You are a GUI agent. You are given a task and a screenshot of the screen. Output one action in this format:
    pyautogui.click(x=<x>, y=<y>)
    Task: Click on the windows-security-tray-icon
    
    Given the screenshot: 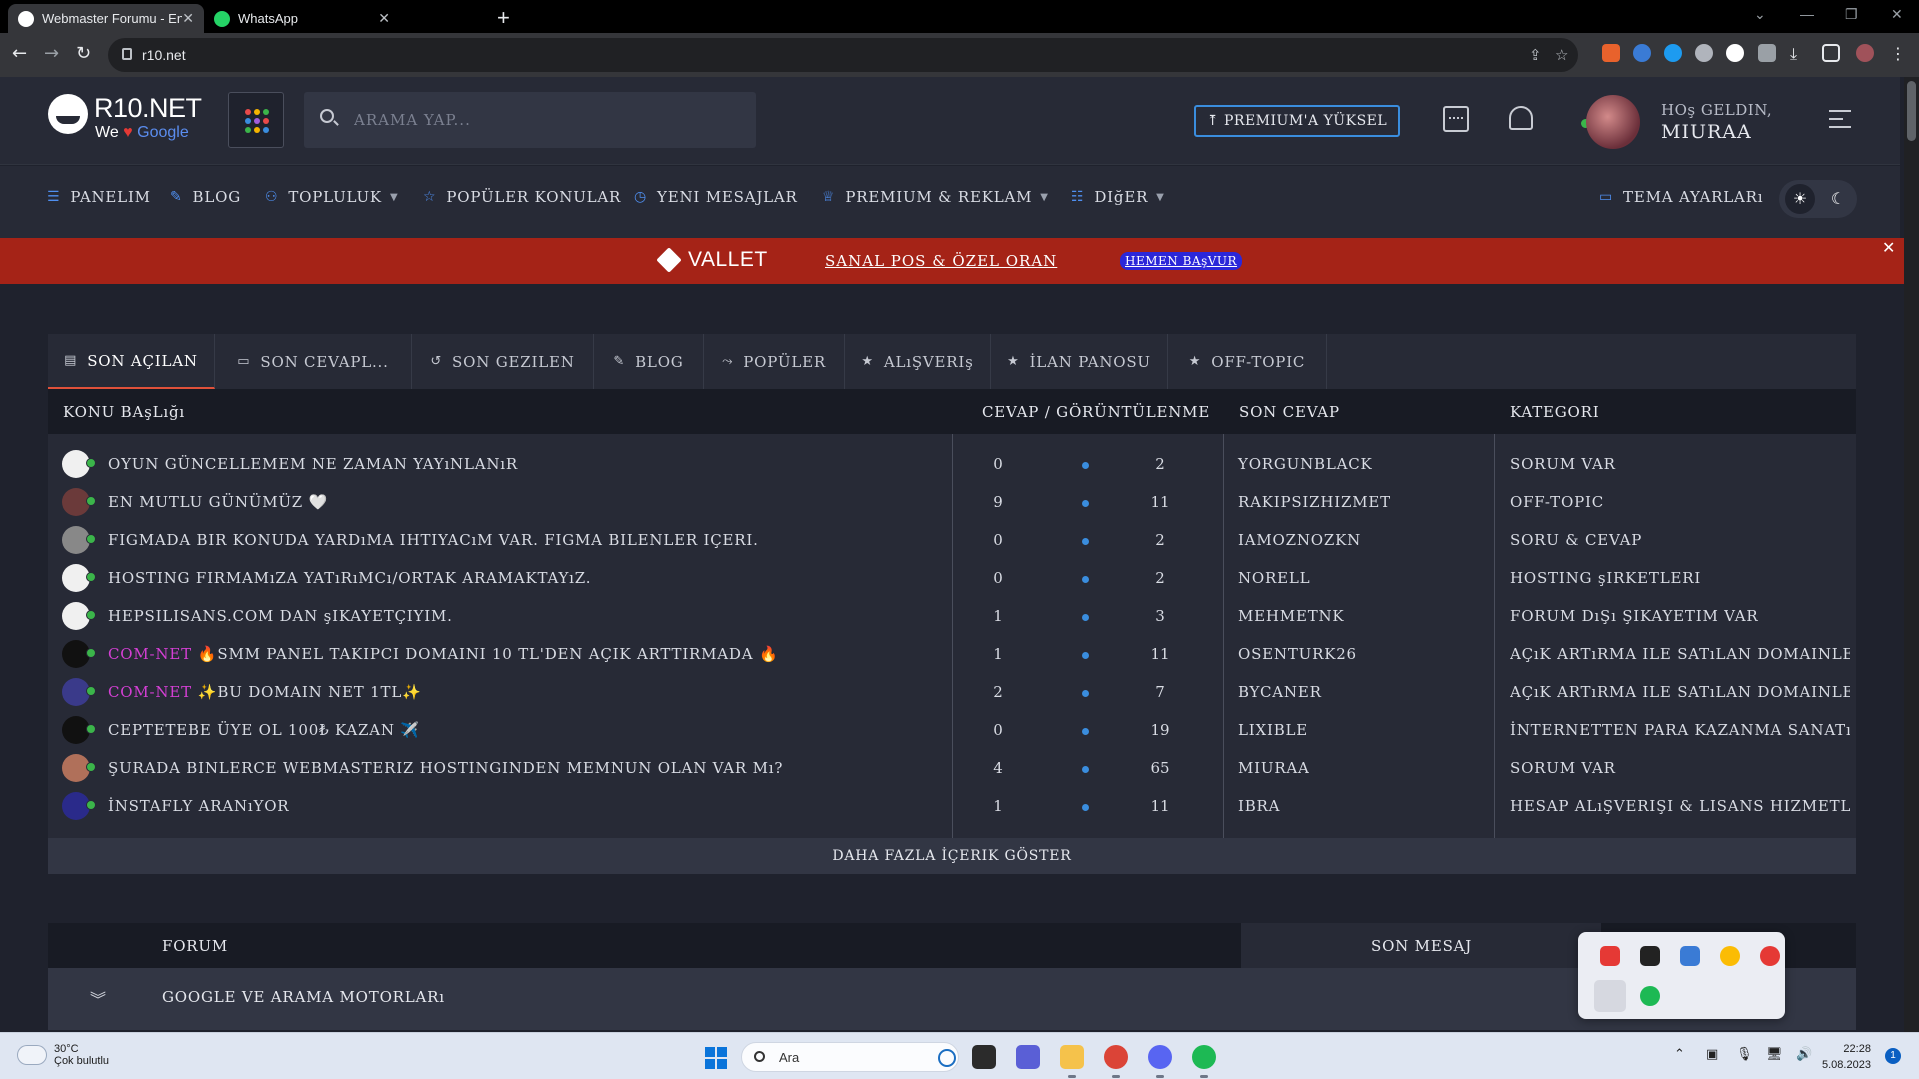 What is the action you would take?
    pyautogui.click(x=1690, y=956)
    